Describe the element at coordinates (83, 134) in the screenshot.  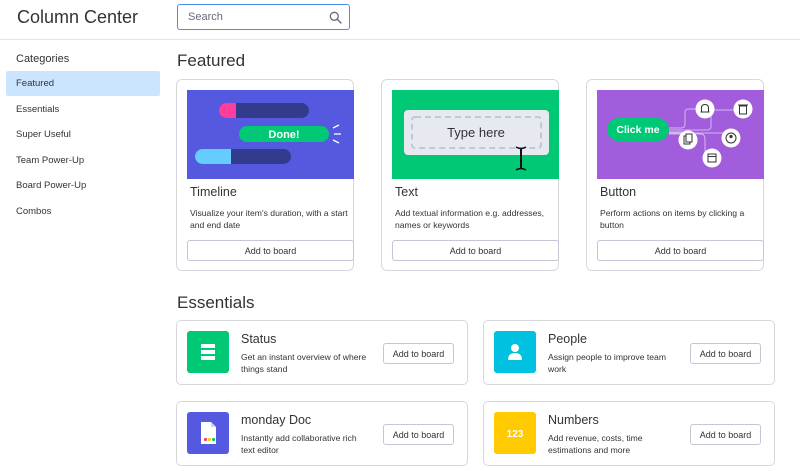
I see `sidebar-item-super-useful: Super Useful` at that location.